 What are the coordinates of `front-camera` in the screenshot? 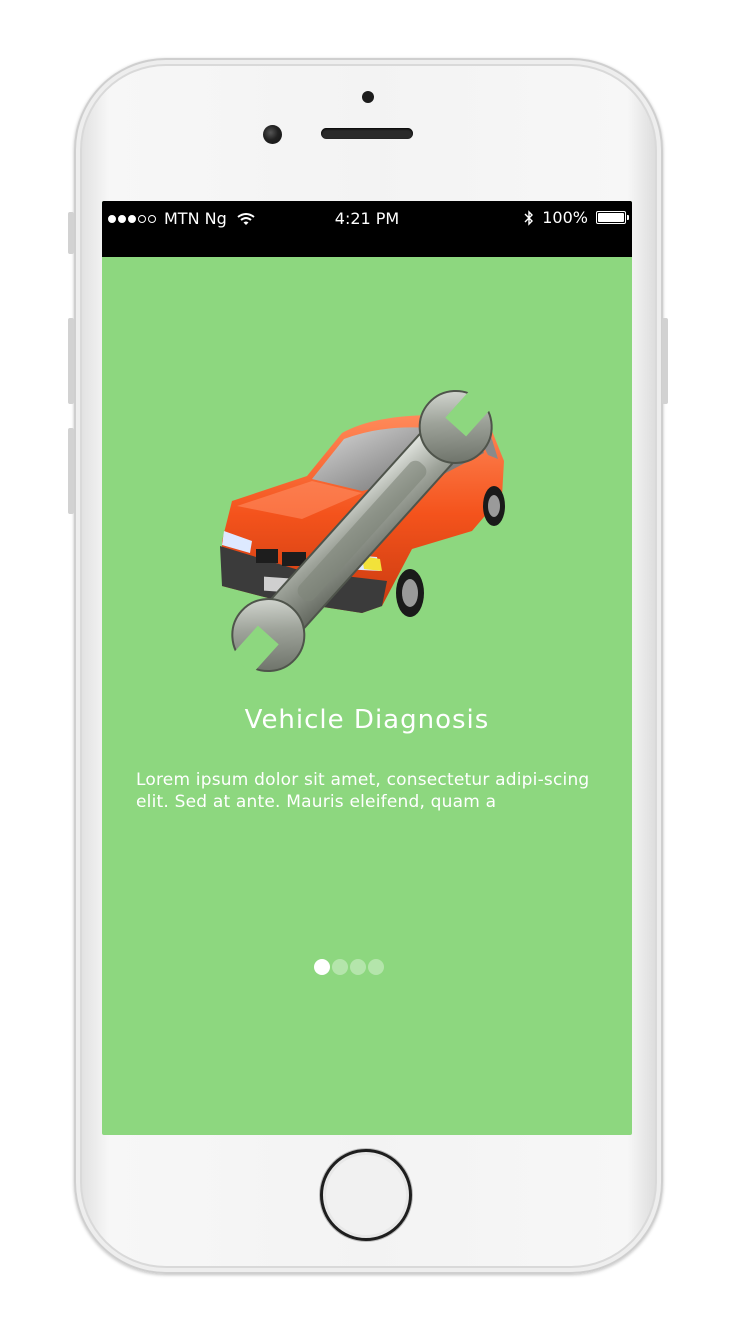 It's located at (272, 134).